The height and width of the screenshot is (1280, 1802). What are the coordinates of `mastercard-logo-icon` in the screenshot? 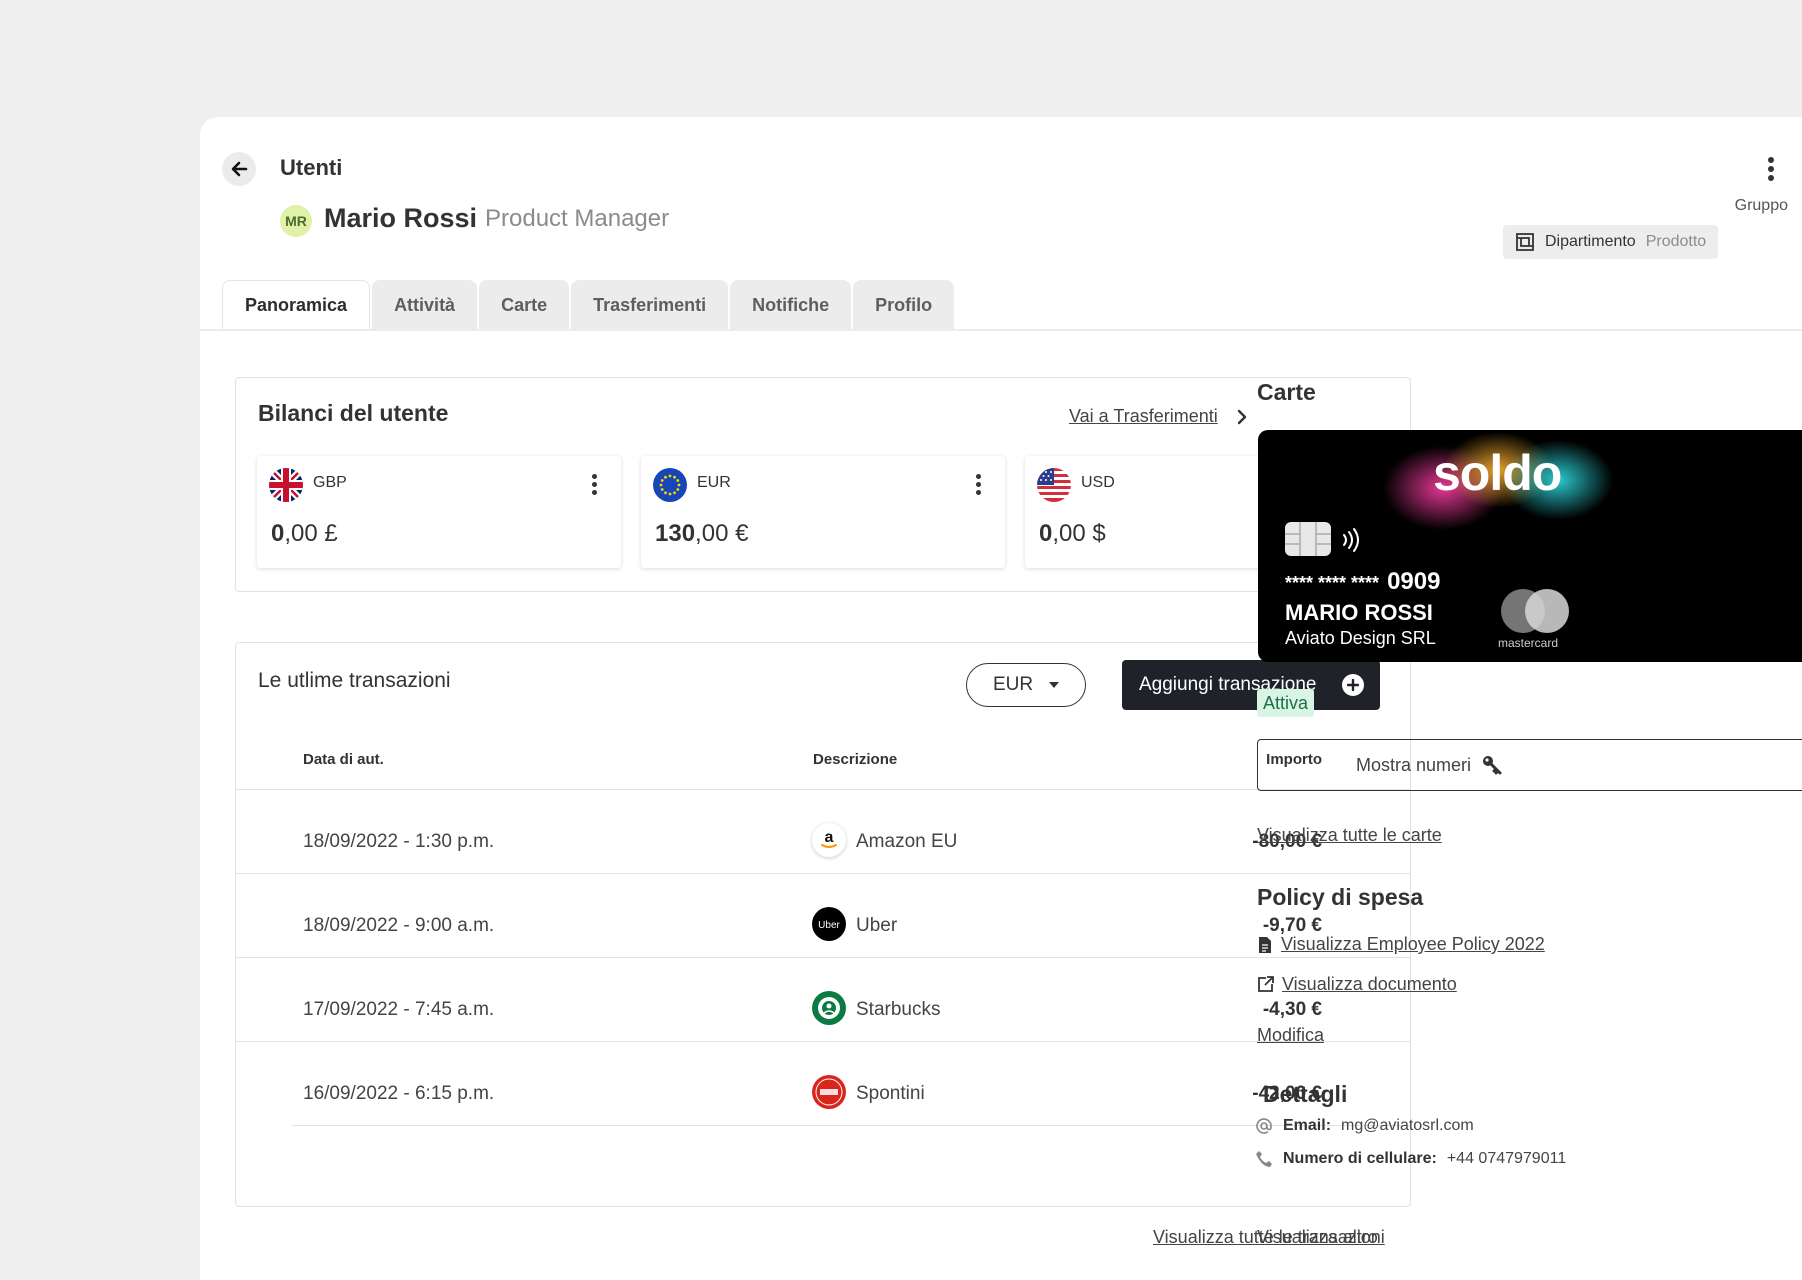 It's located at (1535, 611).